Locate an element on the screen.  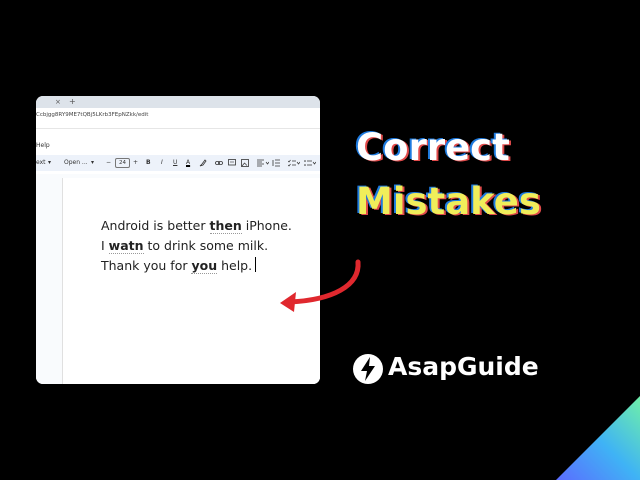
checklist-icon is located at coordinates (294, 163).